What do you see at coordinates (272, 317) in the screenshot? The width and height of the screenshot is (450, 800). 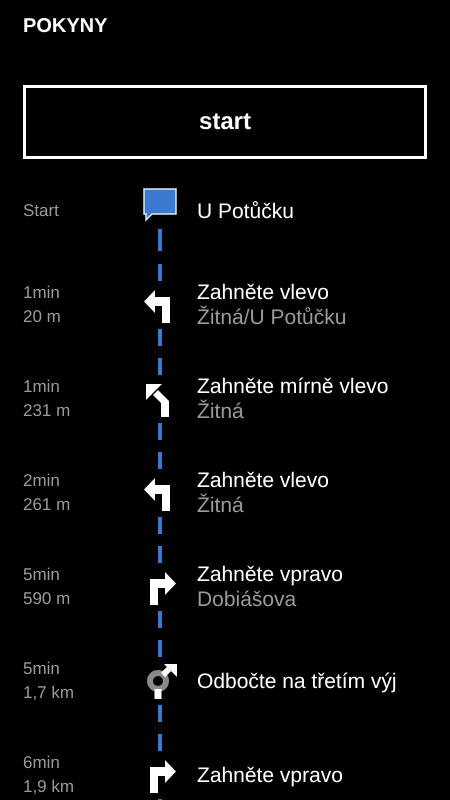 I see `street-name: Žitná/U Potůčku` at bounding box center [272, 317].